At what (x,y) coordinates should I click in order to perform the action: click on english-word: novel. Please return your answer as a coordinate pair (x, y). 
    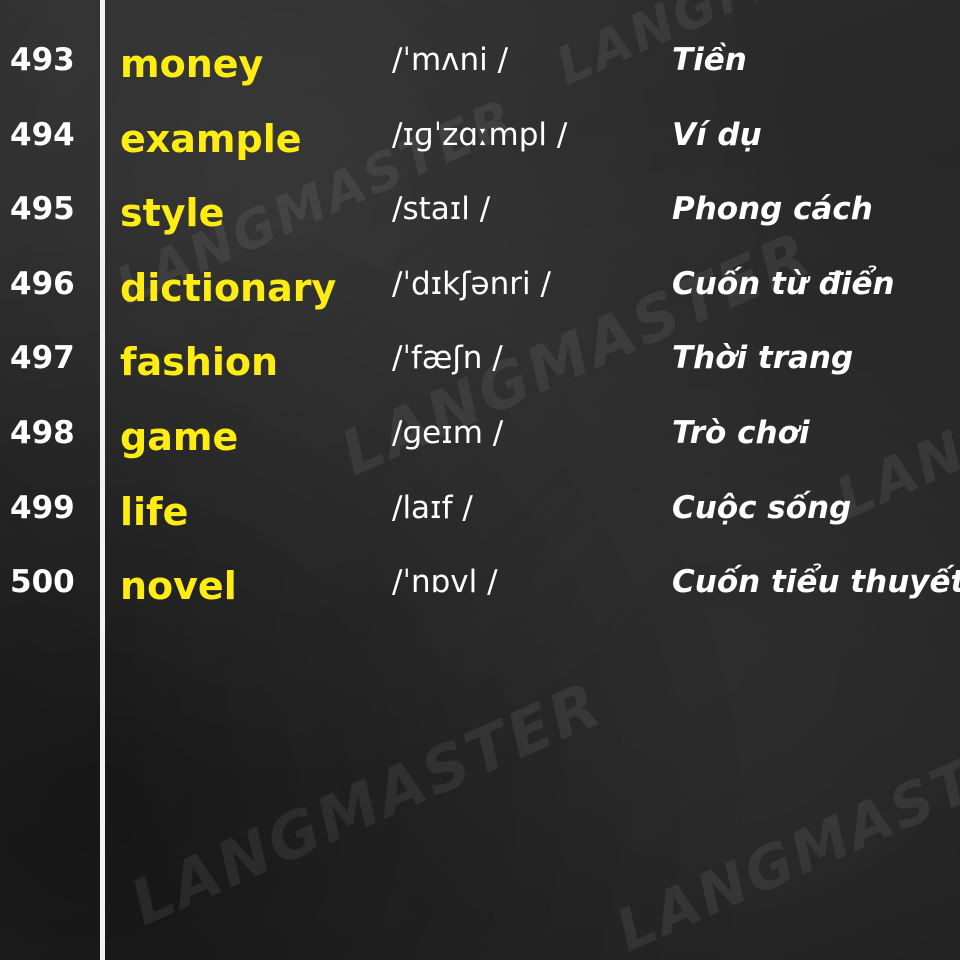
    Looking at the image, I should click on (178, 586).